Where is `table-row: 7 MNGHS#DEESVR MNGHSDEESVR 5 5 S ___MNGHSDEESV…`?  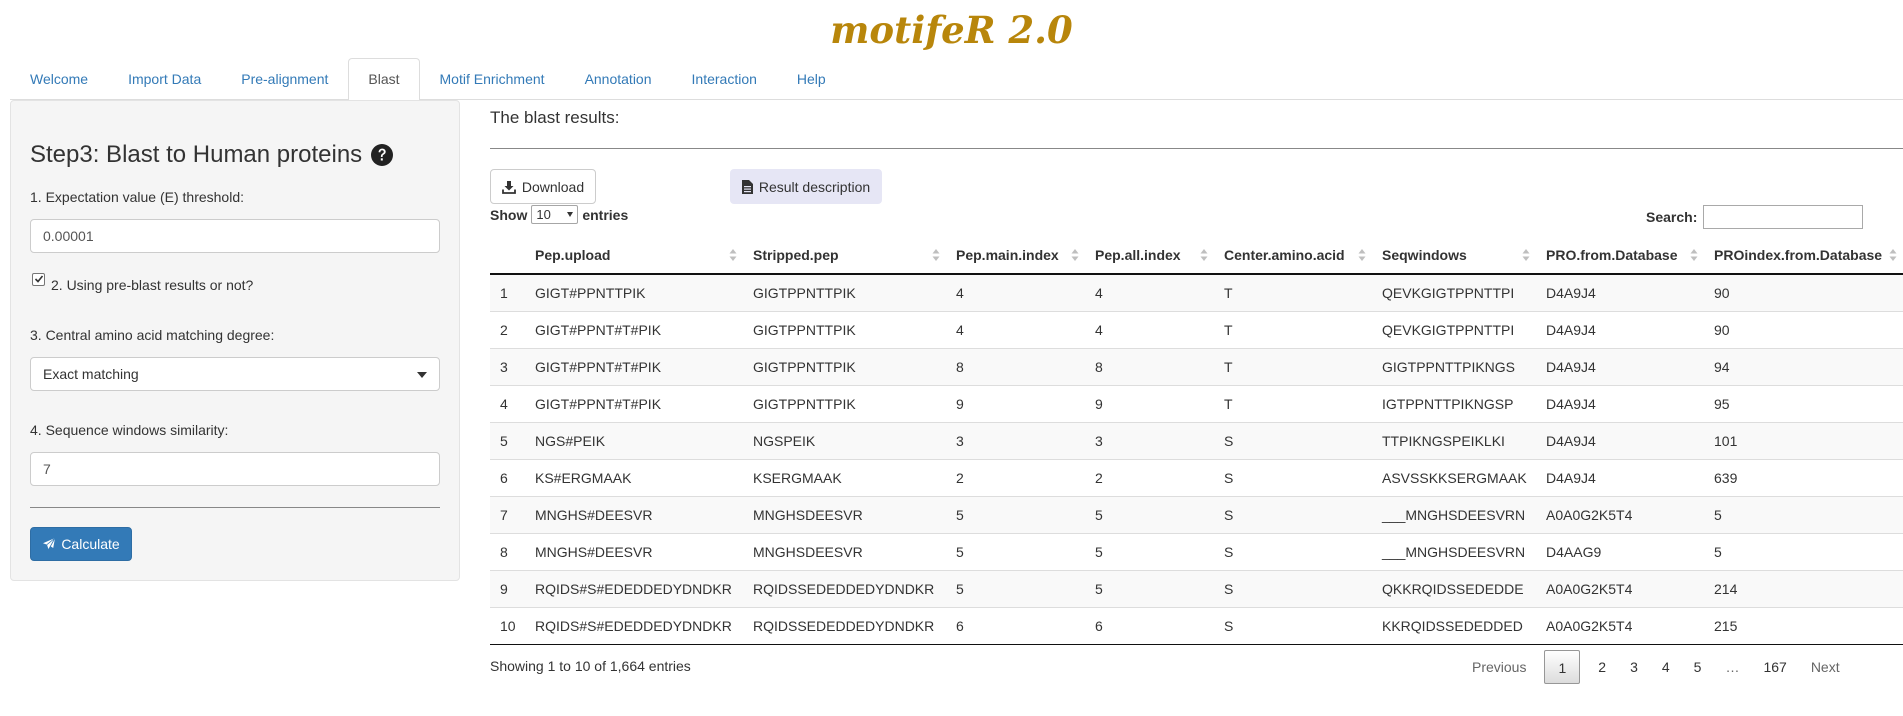 table-row: 7 MNGHS#DEESVR MNGHSDEESVR 5 5 S ___MNGHSDEESV… is located at coordinates (1196, 514).